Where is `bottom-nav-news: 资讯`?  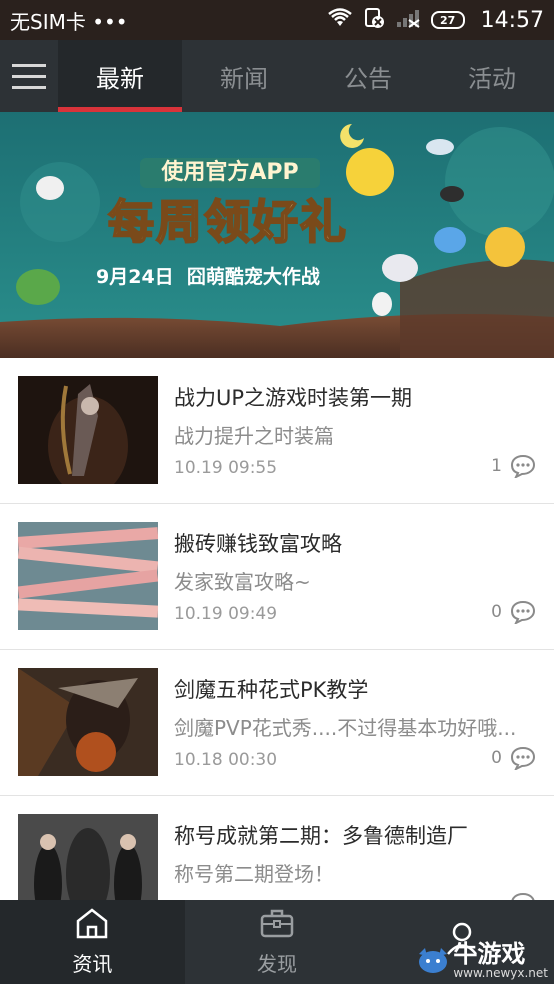
bottom-nav-news: 资讯 is located at coordinates (92, 942).